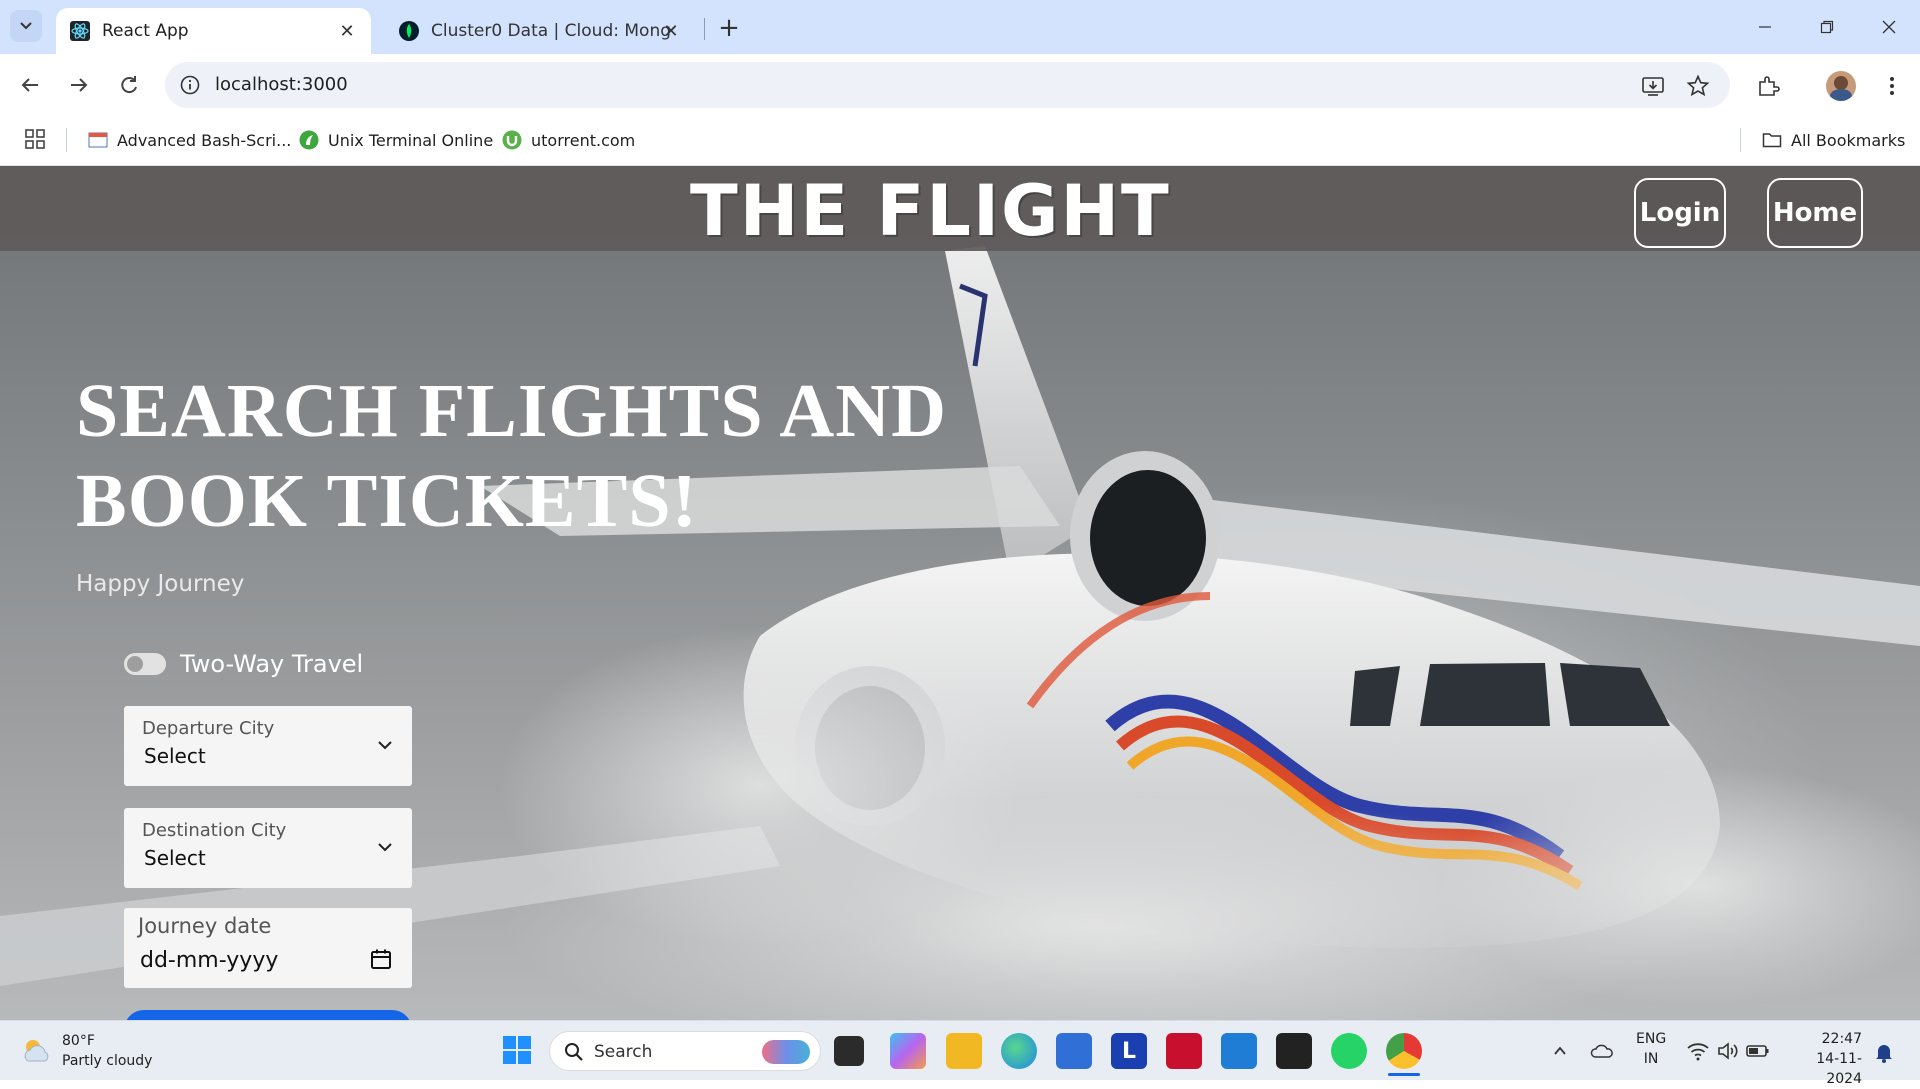  I want to click on arrow-left-icon, so click(29, 85).